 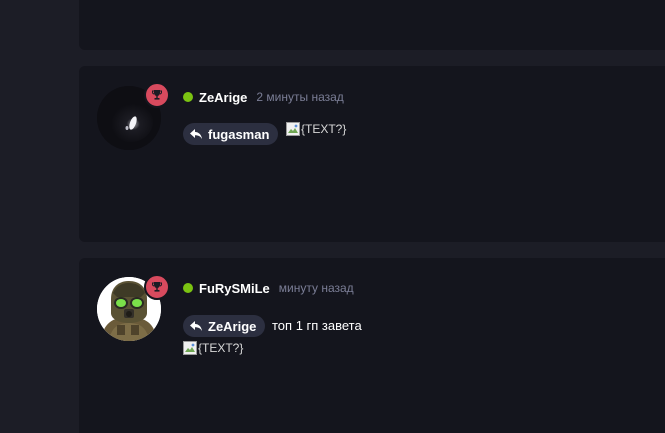 I want to click on comment-meta: ZeArige 2 минуты назад, so click(x=263, y=97).